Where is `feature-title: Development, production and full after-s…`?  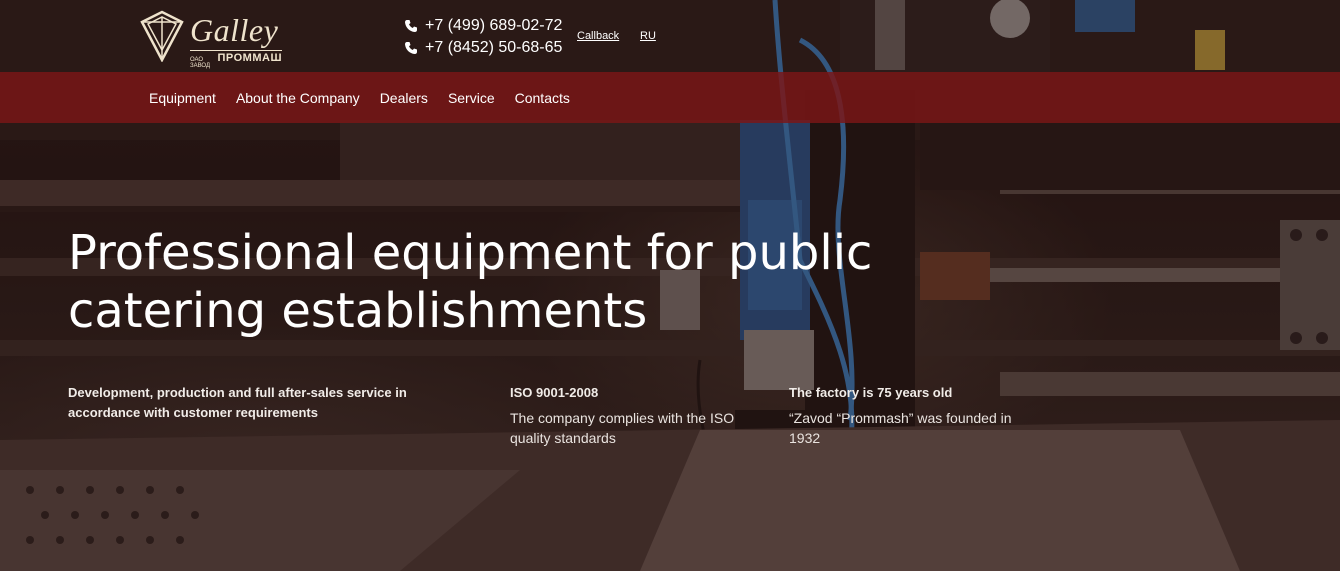
feature-title: Development, production and full after-s… is located at coordinates (237, 402).